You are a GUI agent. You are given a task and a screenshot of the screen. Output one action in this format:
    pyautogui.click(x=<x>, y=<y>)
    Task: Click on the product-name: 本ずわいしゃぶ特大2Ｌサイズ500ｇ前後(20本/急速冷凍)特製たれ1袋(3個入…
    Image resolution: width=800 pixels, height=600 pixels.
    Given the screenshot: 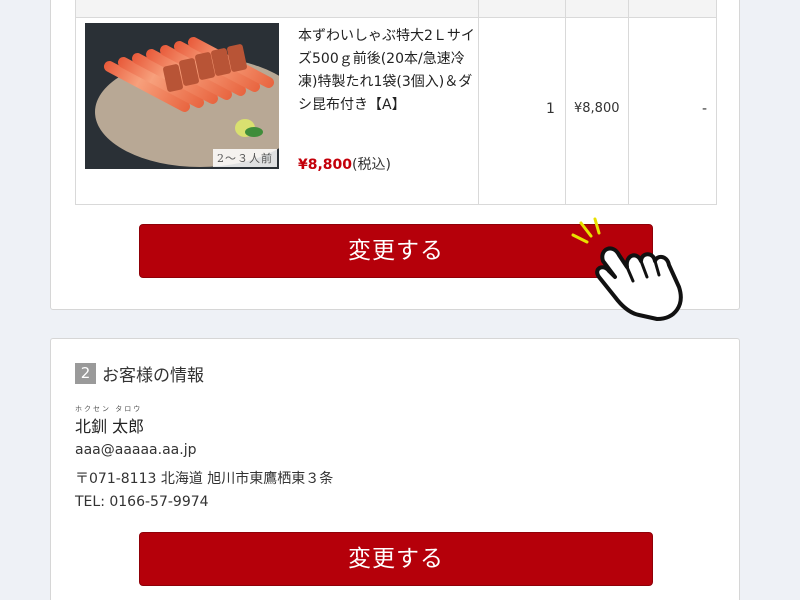 What is the action you would take?
    pyautogui.click(x=386, y=70)
    